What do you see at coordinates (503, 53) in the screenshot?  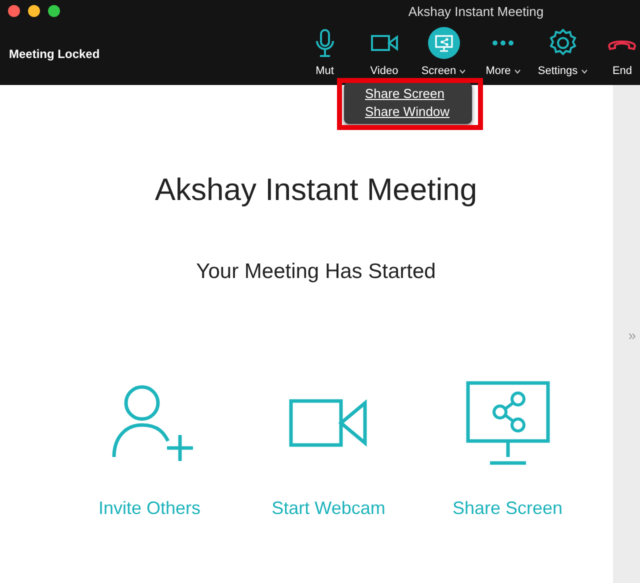 I see `toolbar-button: More` at bounding box center [503, 53].